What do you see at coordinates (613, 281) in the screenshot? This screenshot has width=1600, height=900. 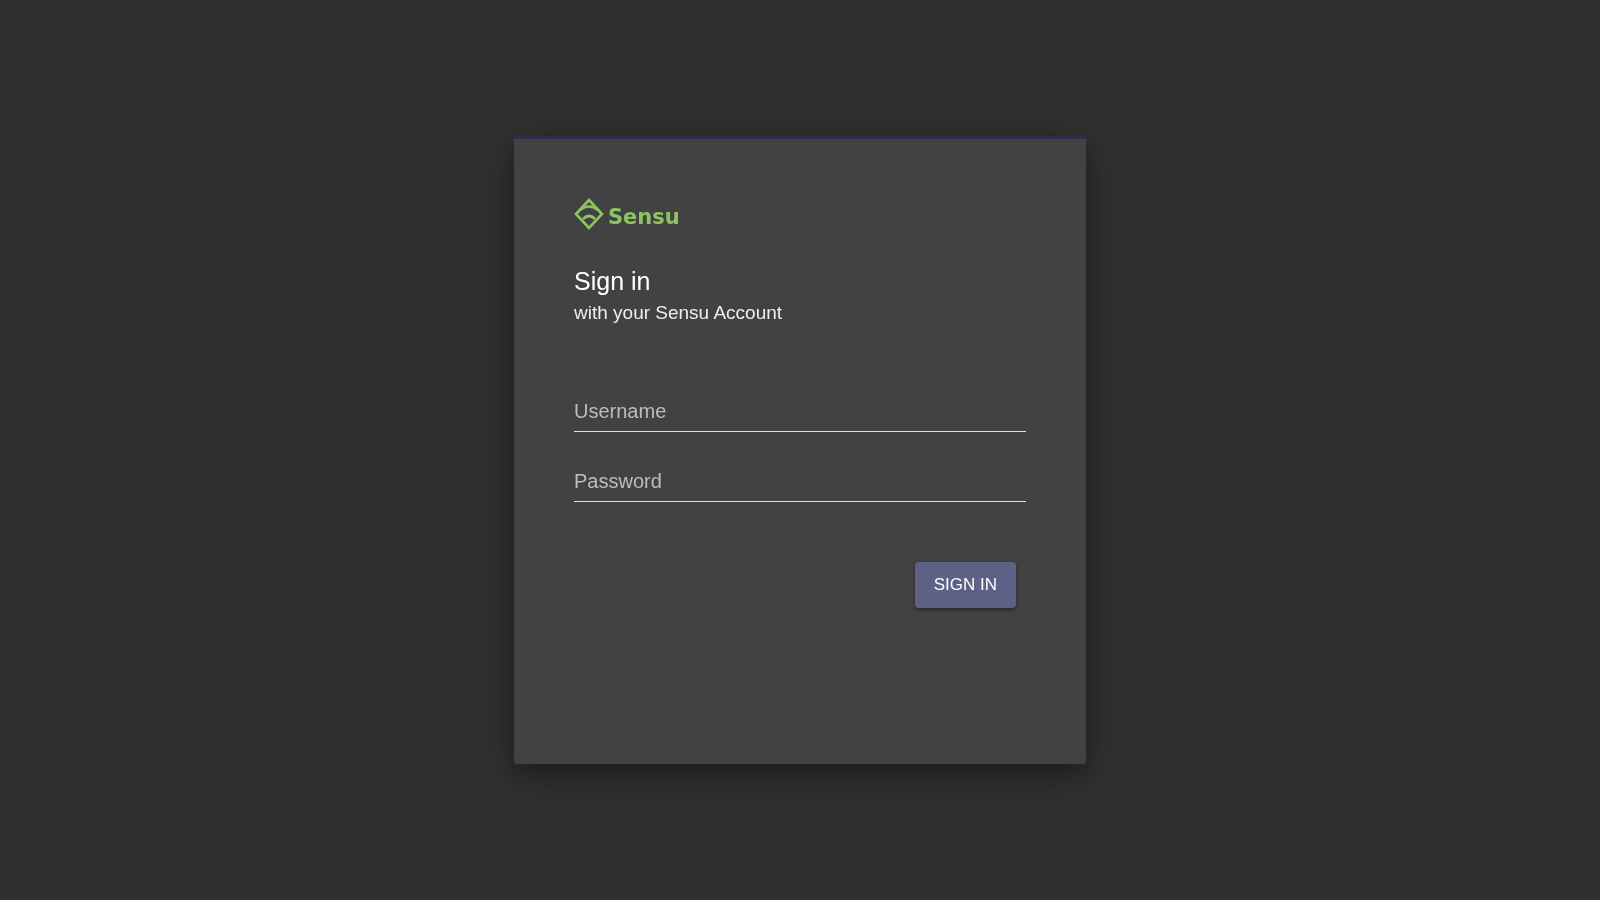 I see `sign-in-title: Sign in` at bounding box center [613, 281].